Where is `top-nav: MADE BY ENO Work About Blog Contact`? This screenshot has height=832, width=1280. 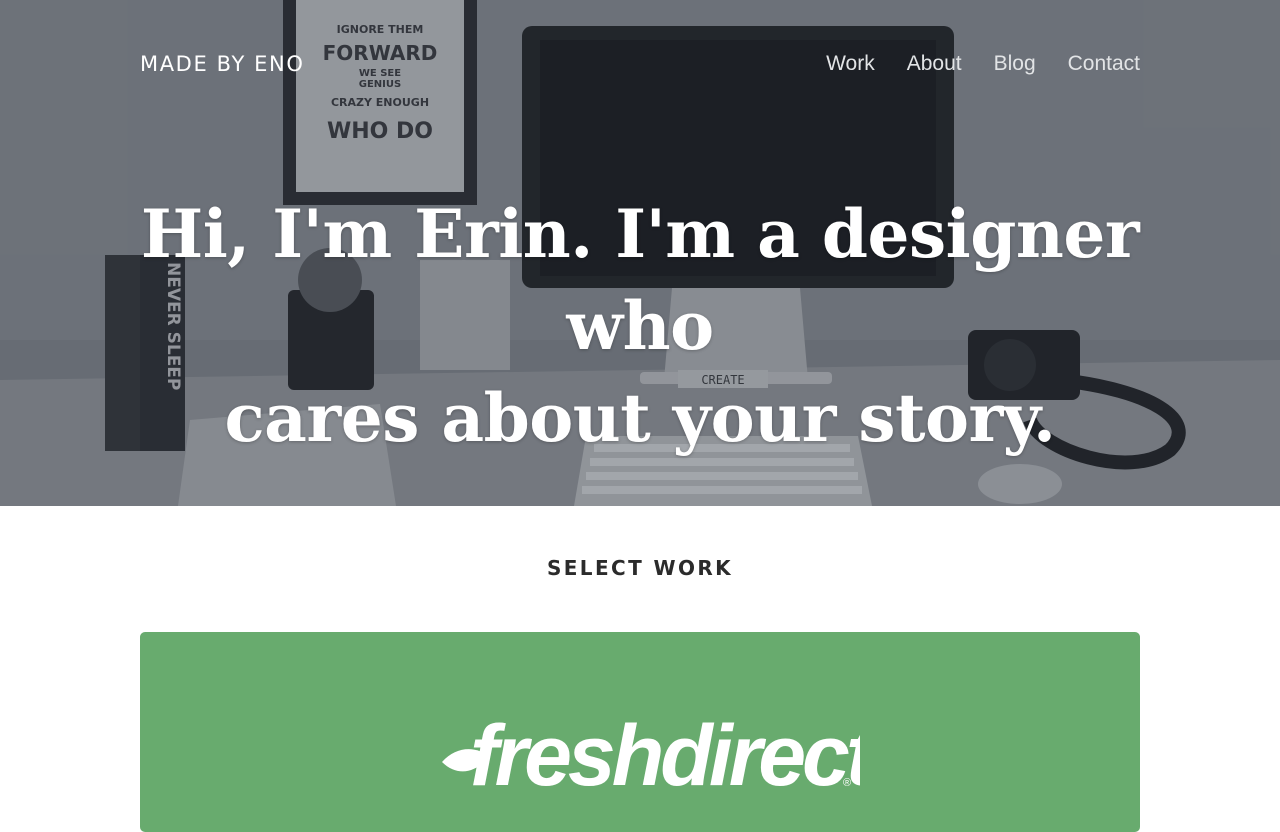 top-nav: MADE BY ENO Work About Blog Contact is located at coordinates (640, 64).